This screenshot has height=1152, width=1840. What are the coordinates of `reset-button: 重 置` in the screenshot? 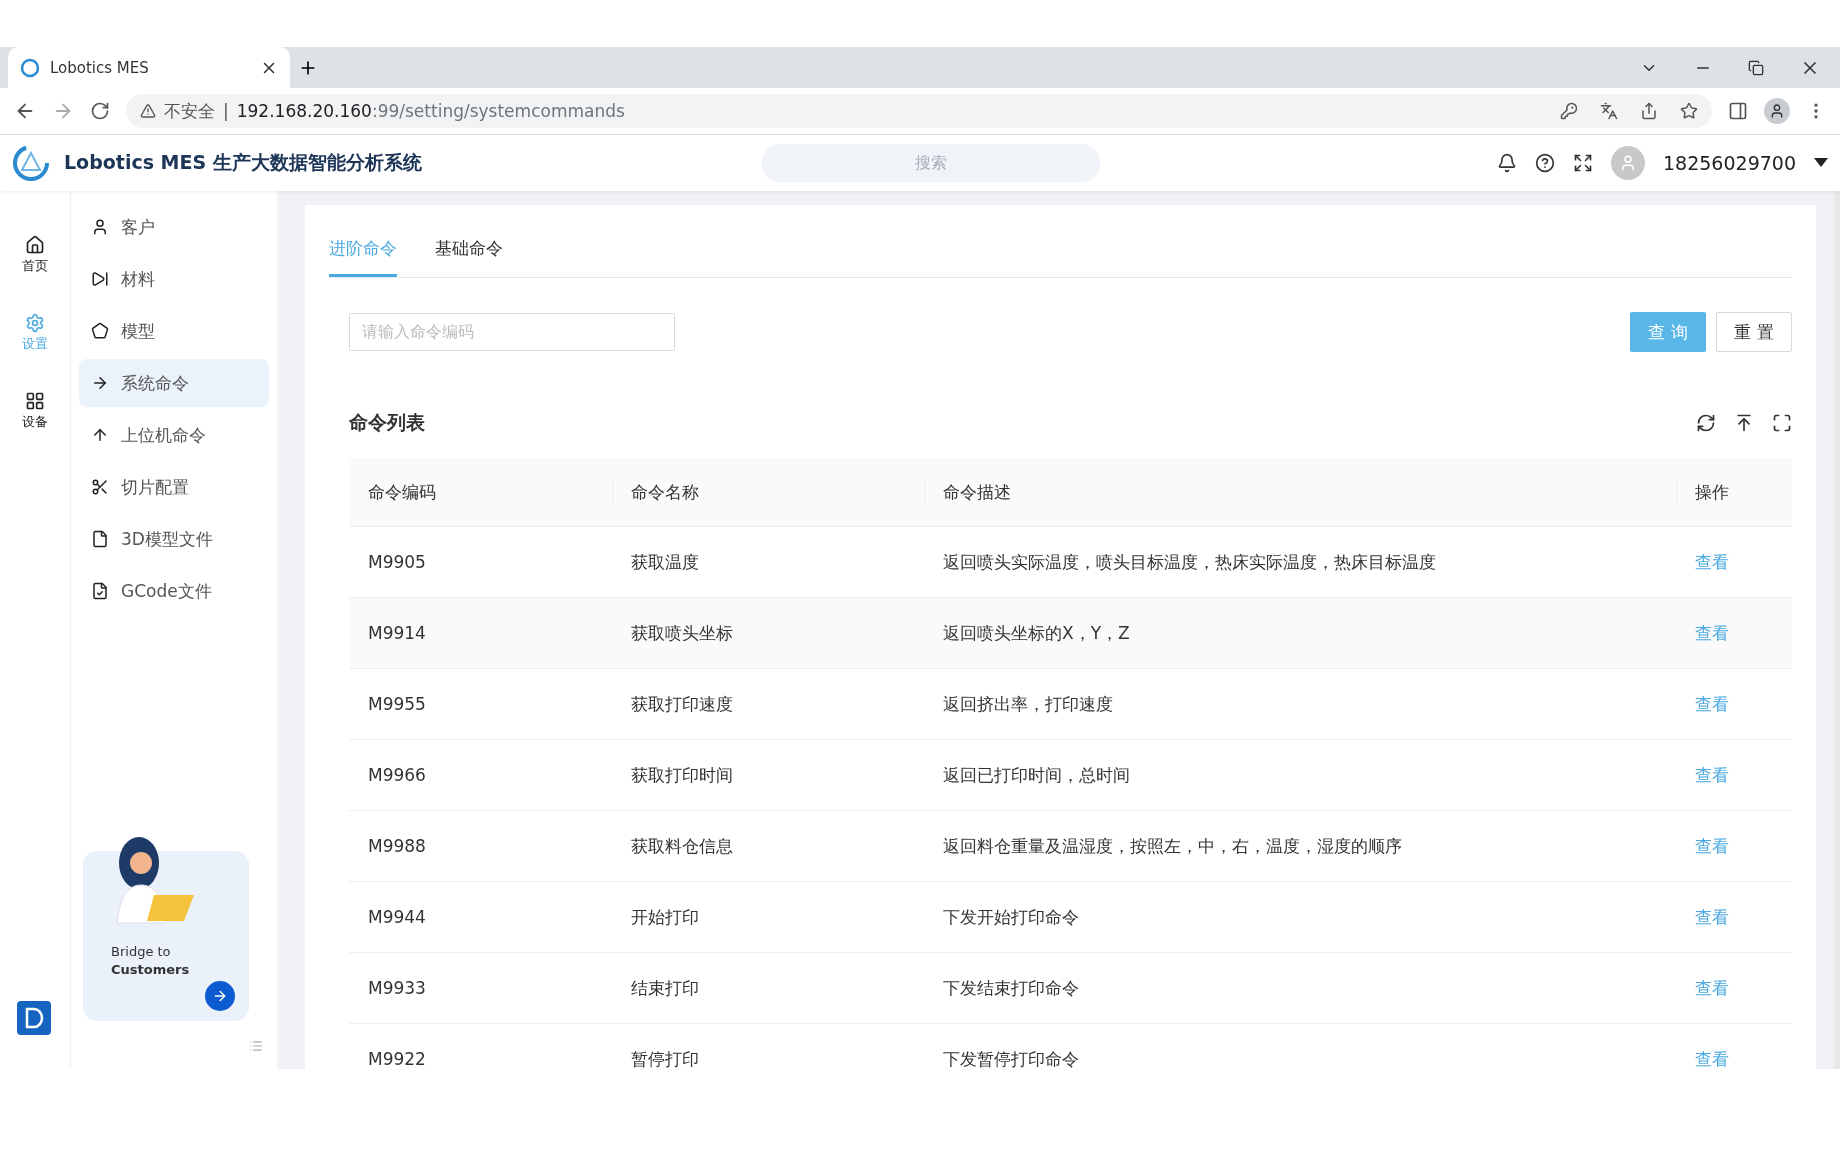 It's located at (1754, 332).